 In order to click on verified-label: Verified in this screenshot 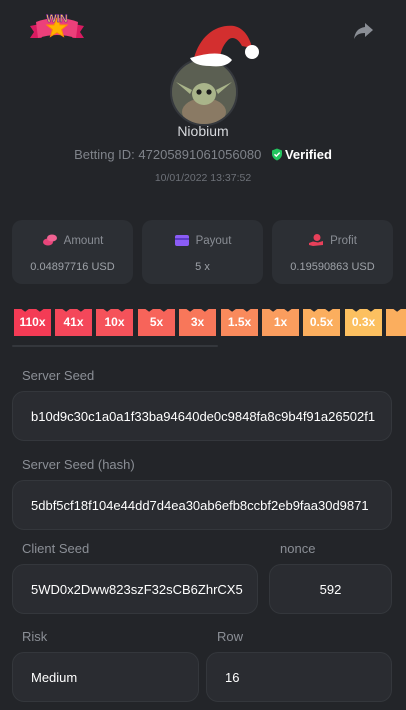, I will do `click(308, 154)`.